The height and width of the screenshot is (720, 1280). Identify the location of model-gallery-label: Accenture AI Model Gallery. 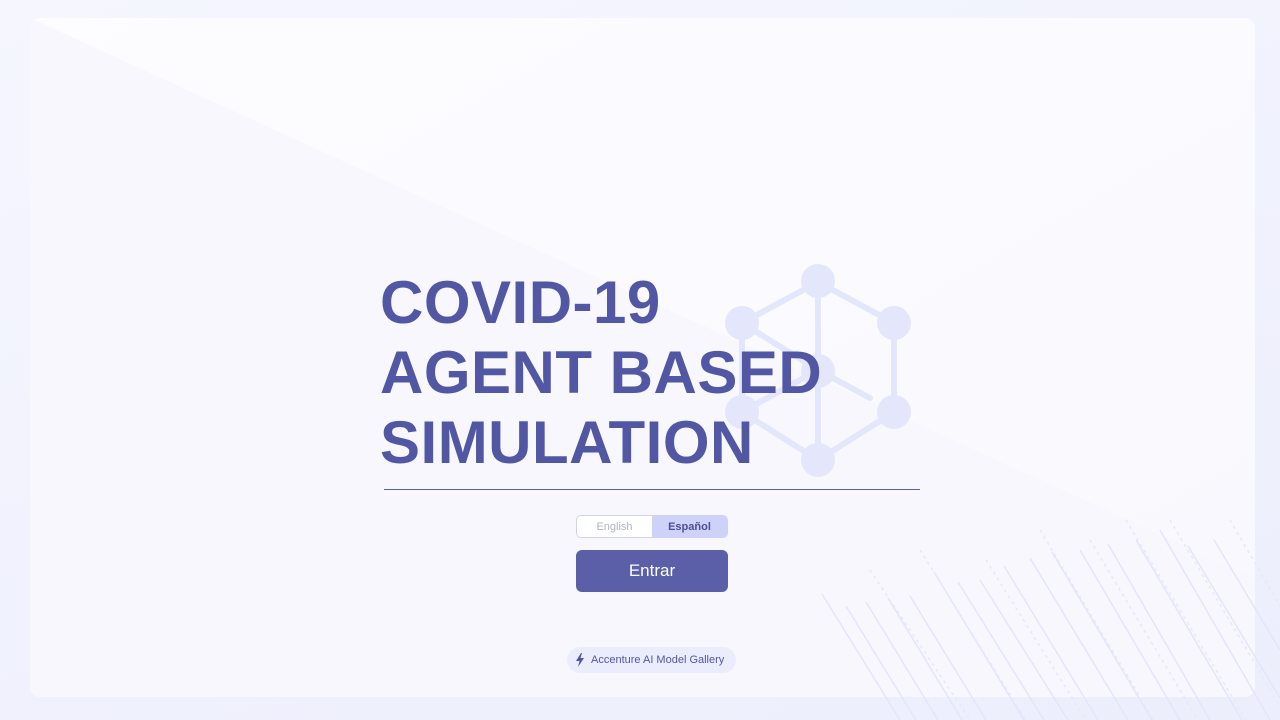
(658, 660).